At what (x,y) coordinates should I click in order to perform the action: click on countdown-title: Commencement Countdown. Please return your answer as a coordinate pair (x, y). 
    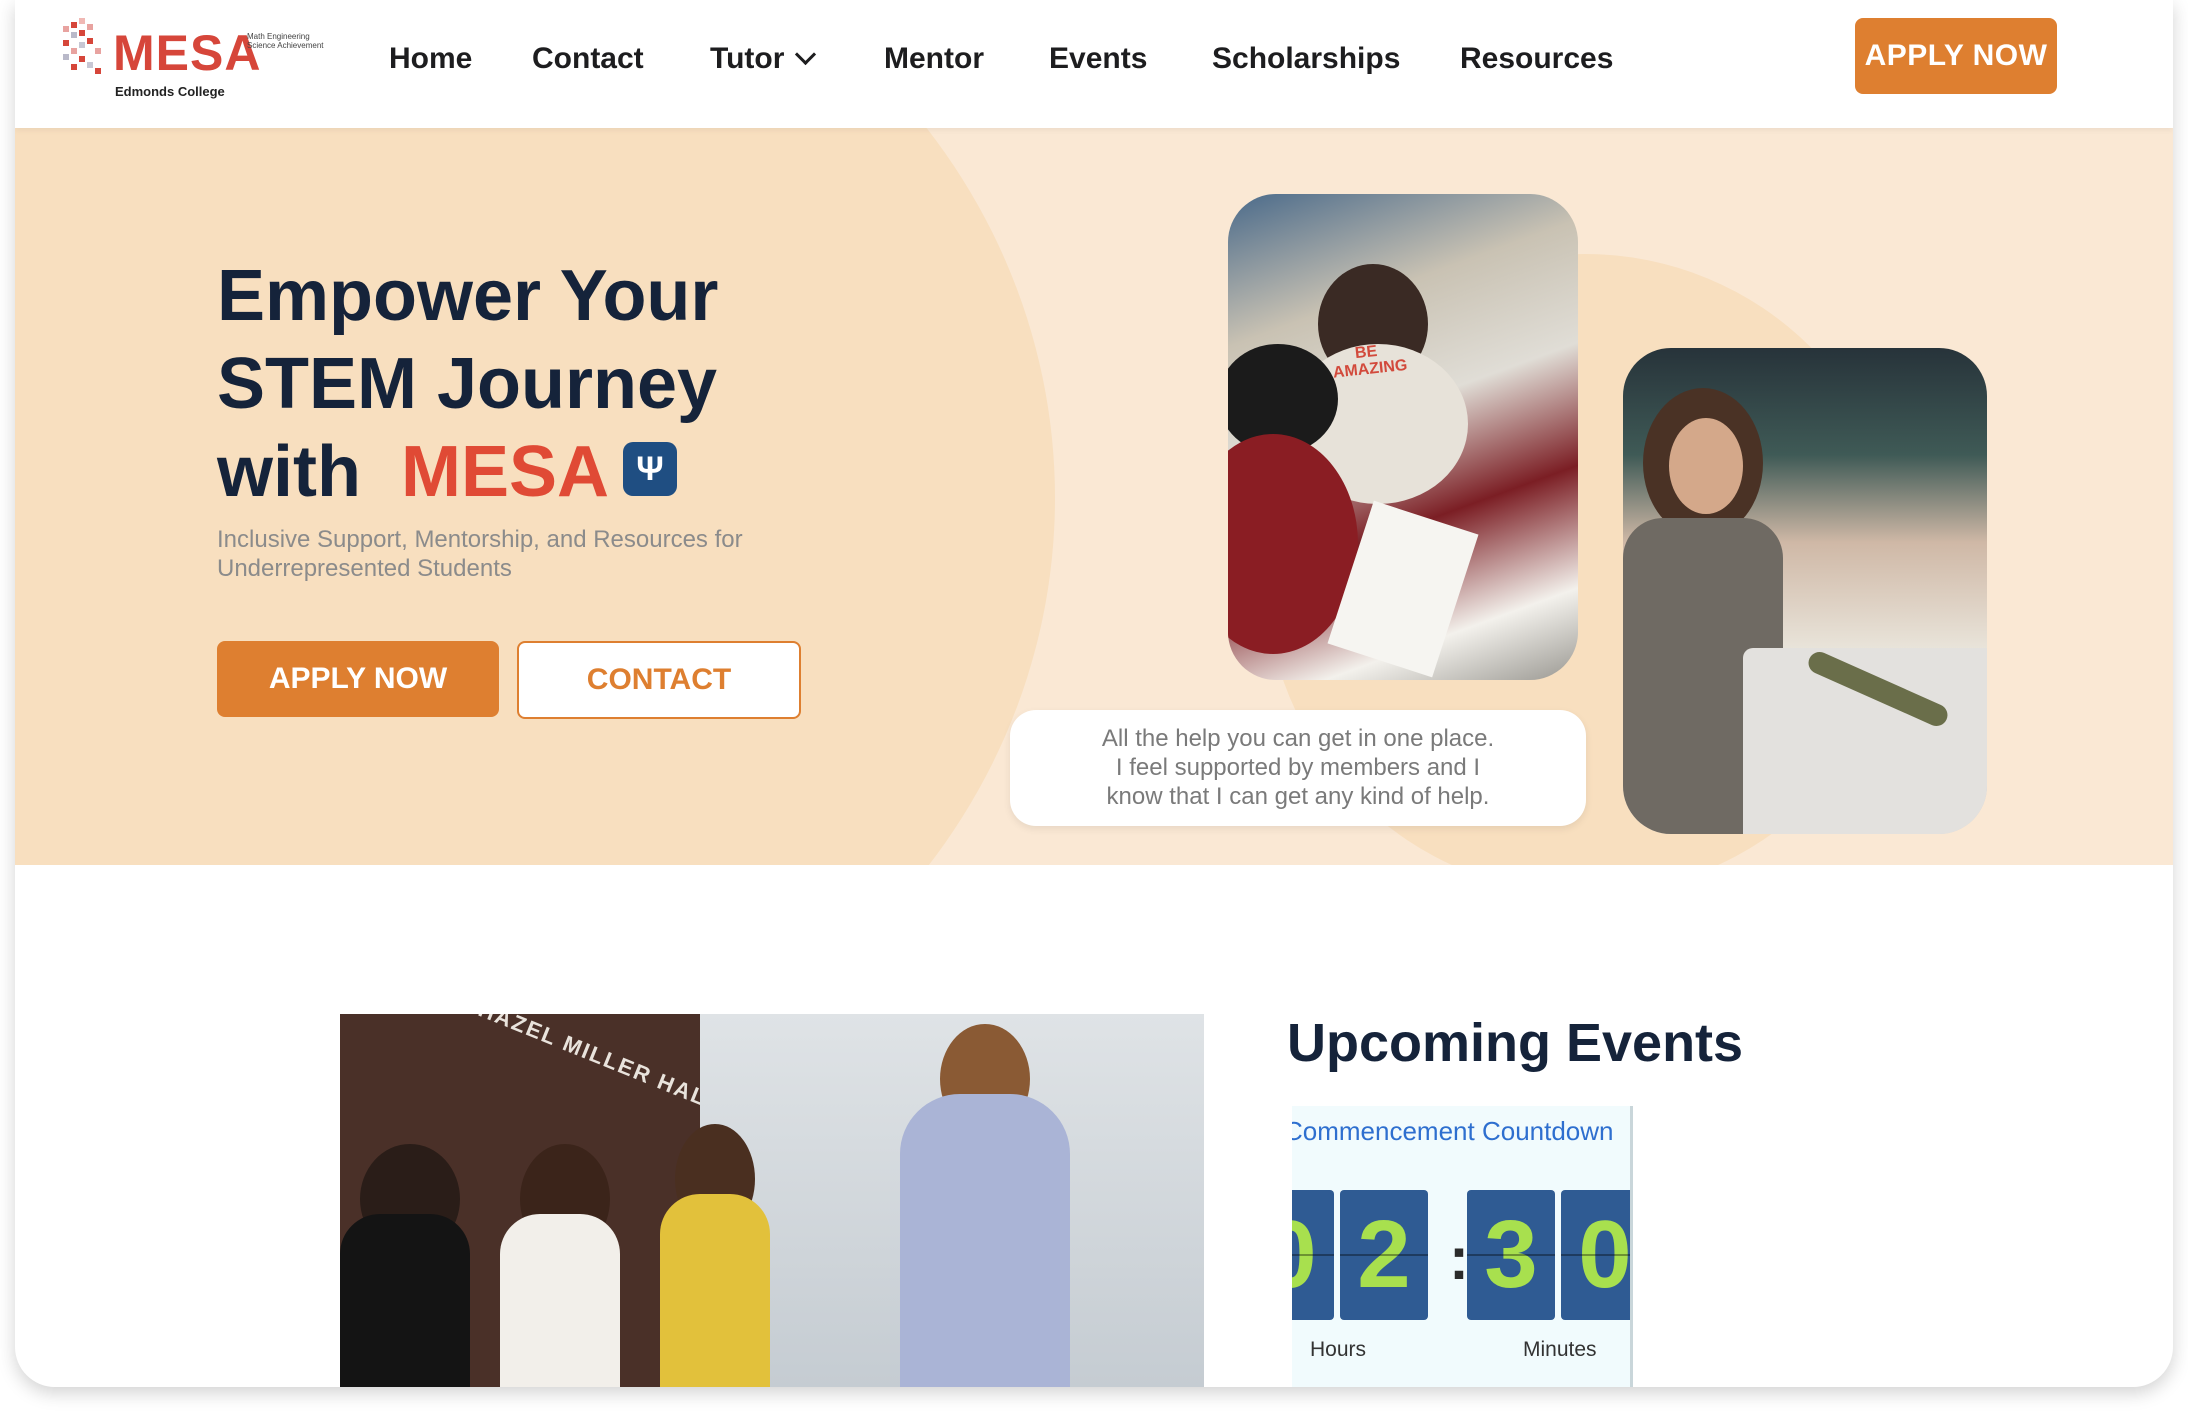
    Looking at the image, I should click on (1453, 1131).